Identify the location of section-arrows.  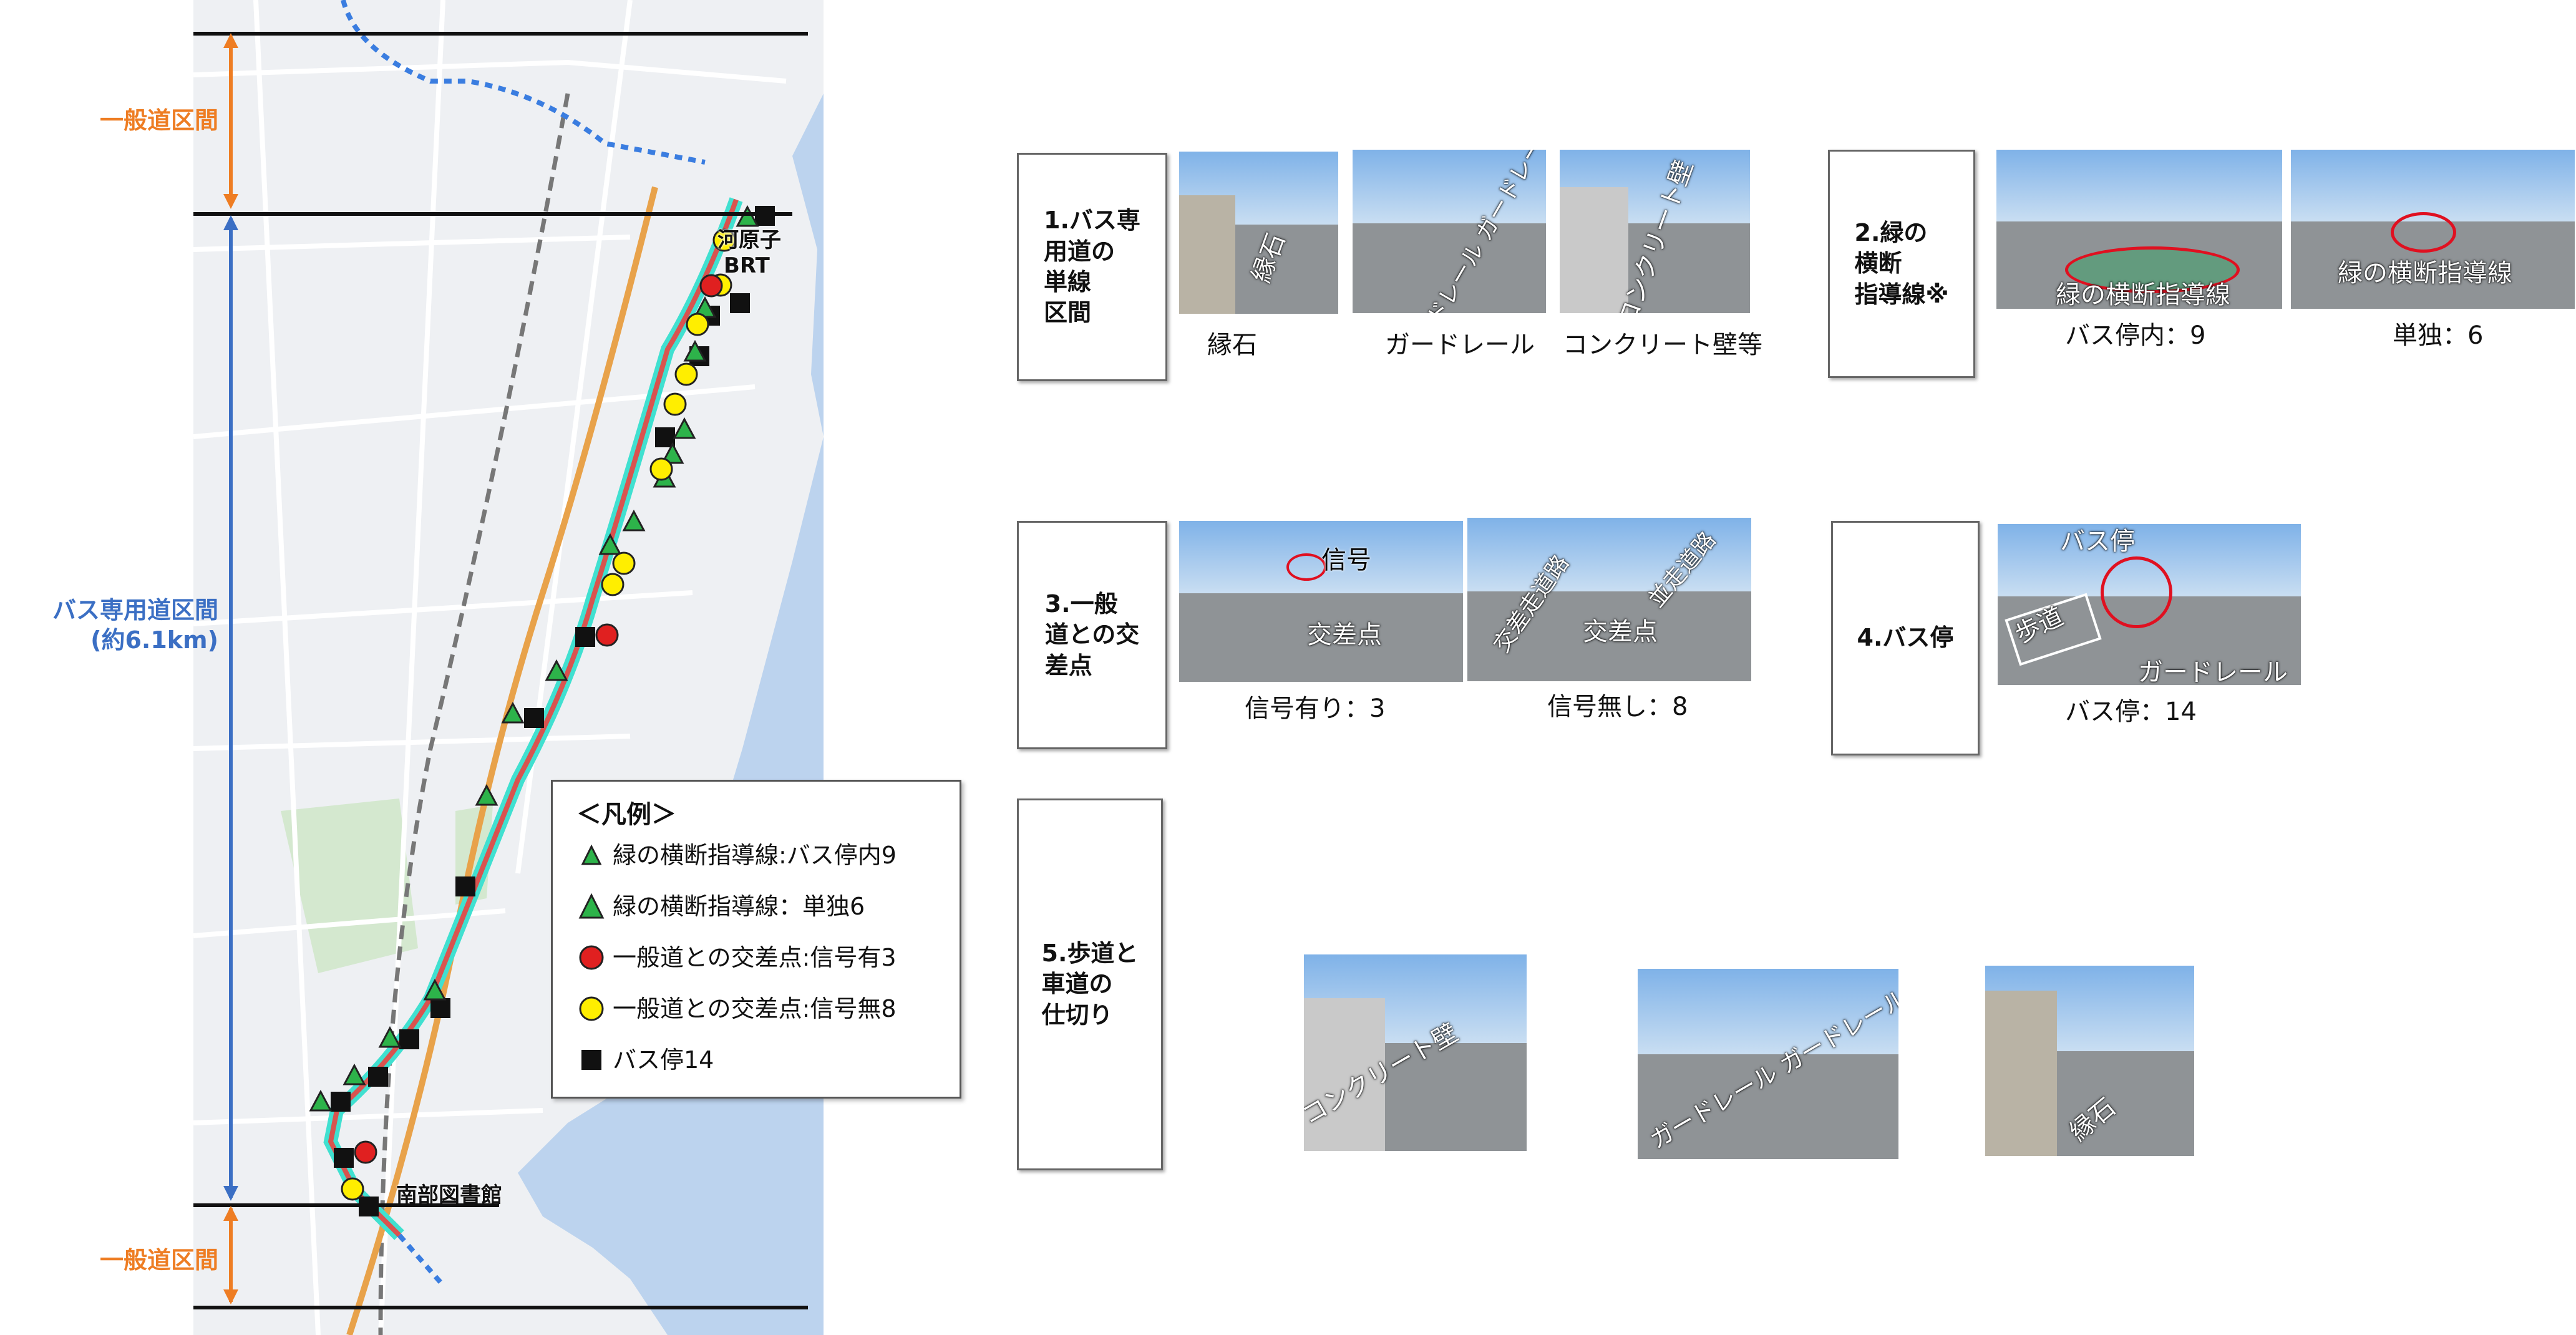
(231, 668).